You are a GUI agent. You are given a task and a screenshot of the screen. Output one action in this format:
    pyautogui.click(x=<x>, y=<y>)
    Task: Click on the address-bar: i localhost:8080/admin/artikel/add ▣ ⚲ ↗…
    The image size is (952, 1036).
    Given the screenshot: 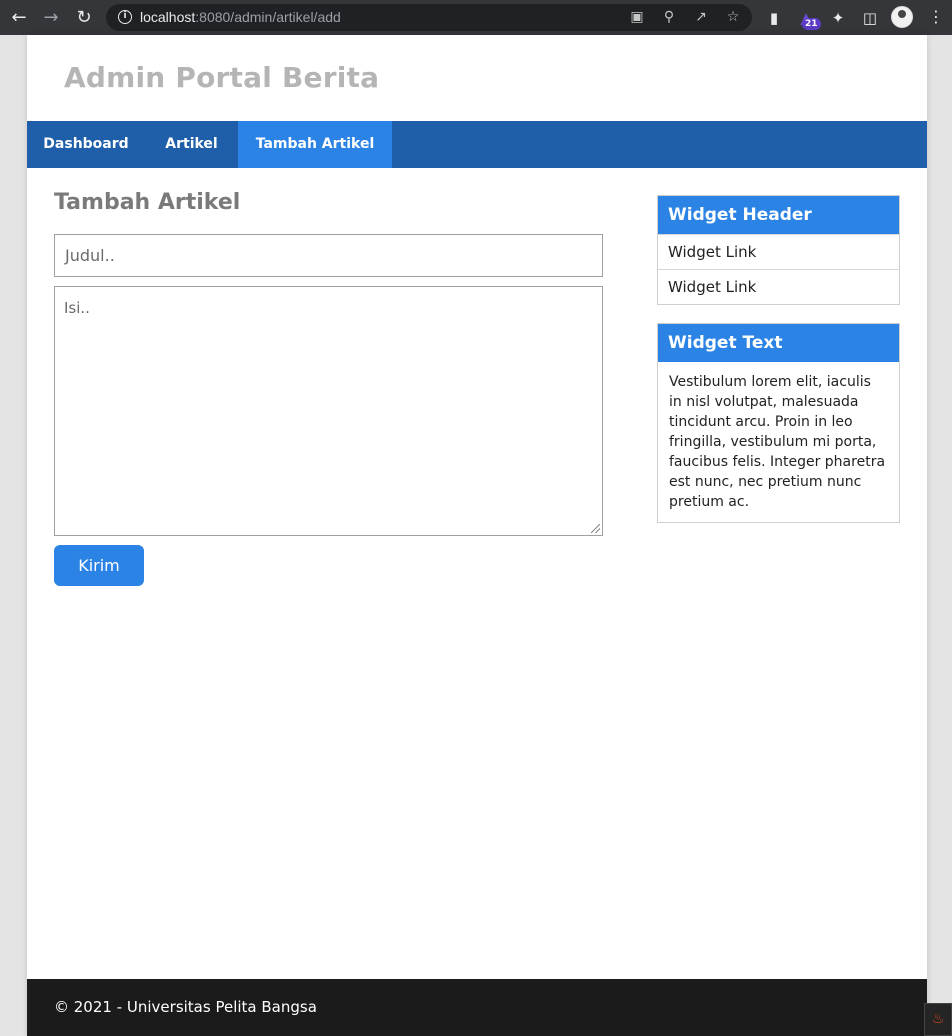 What is the action you would take?
    pyautogui.click(x=429, y=17)
    